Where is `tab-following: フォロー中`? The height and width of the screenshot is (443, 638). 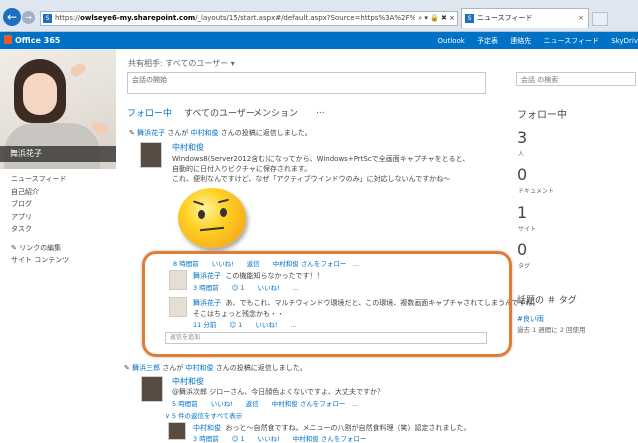 tab-following: フォロー中 is located at coordinates (149, 112).